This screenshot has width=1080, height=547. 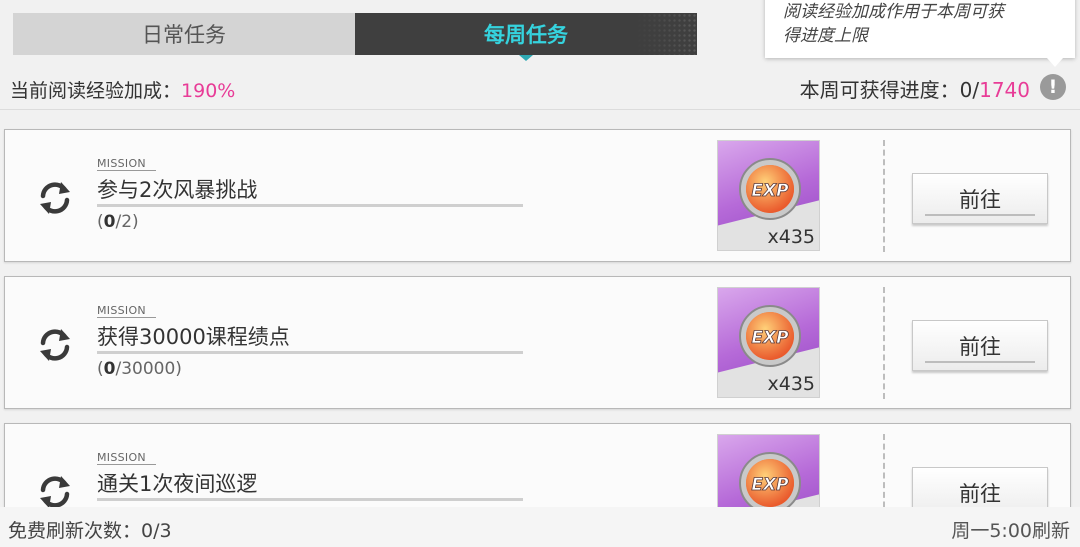 I want to click on weekly-progress: 本周可获得进度：0/1740, so click(x=915, y=88).